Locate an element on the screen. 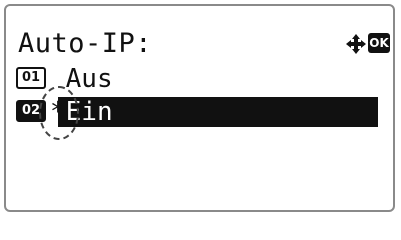 This screenshot has height=240, width=401. header-row: Auto-IP: OK is located at coordinates (204, 44).